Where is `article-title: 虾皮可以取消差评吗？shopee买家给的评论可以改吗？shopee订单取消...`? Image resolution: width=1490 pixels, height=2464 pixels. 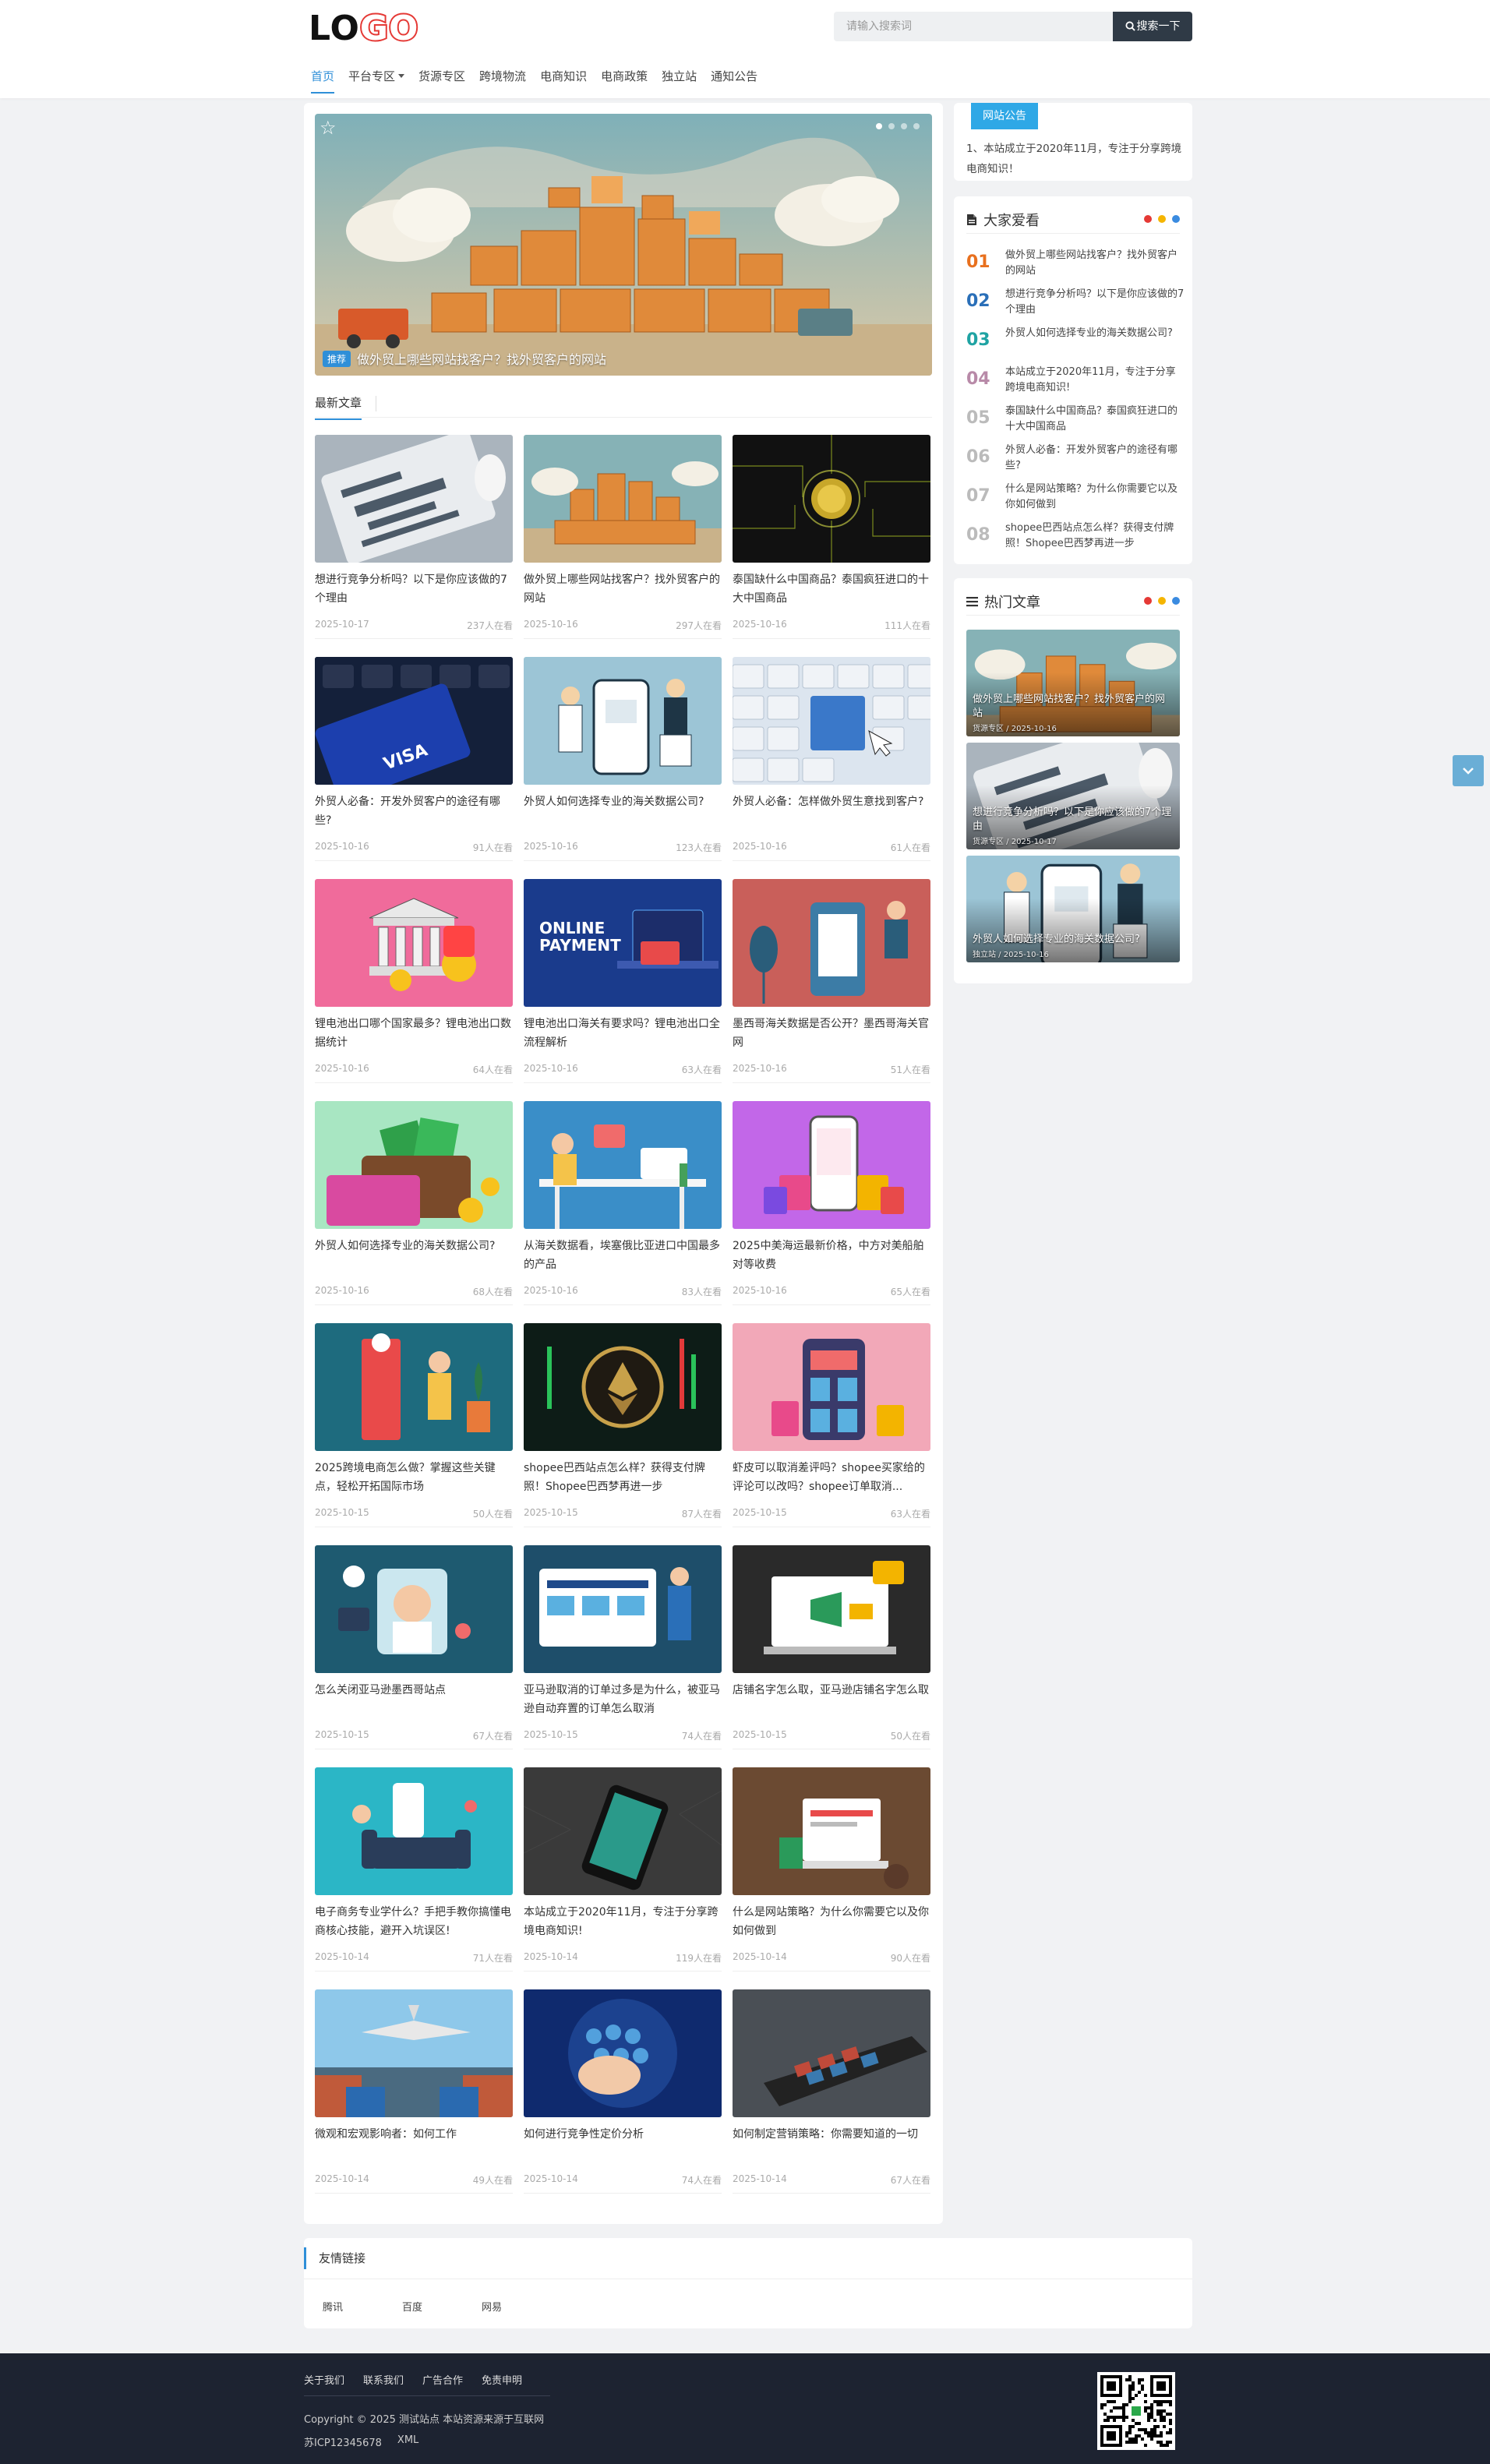 article-title: 虾皮可以取消差评吗？shopee买家给的评论可以改吗？shopee订单取消... is located at coordinates (831, 1477).